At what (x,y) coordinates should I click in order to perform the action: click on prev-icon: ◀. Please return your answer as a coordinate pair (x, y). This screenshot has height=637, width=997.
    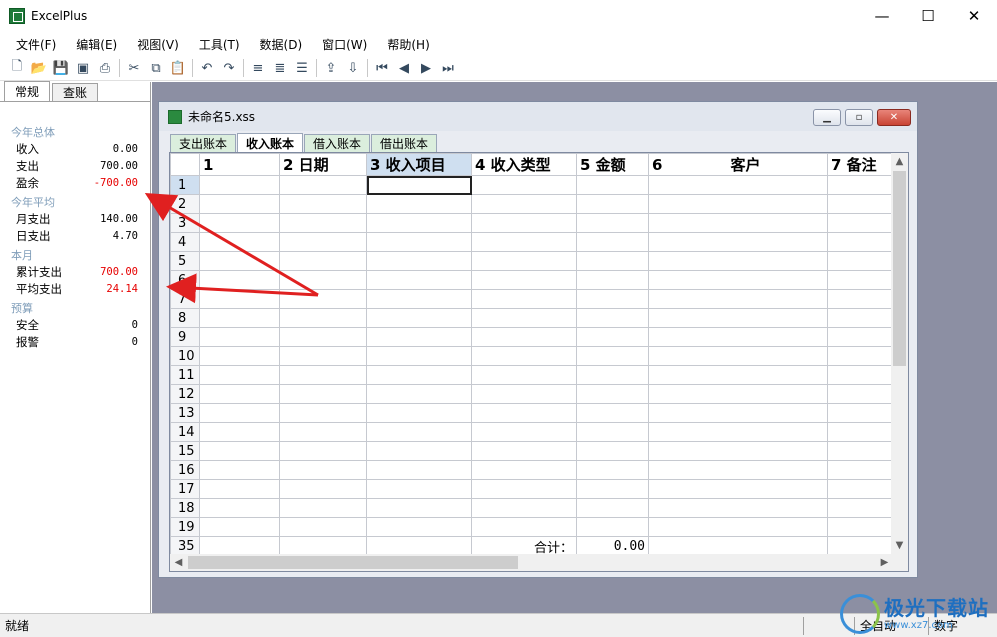
    Looking at the image, I should click on (404, 68).